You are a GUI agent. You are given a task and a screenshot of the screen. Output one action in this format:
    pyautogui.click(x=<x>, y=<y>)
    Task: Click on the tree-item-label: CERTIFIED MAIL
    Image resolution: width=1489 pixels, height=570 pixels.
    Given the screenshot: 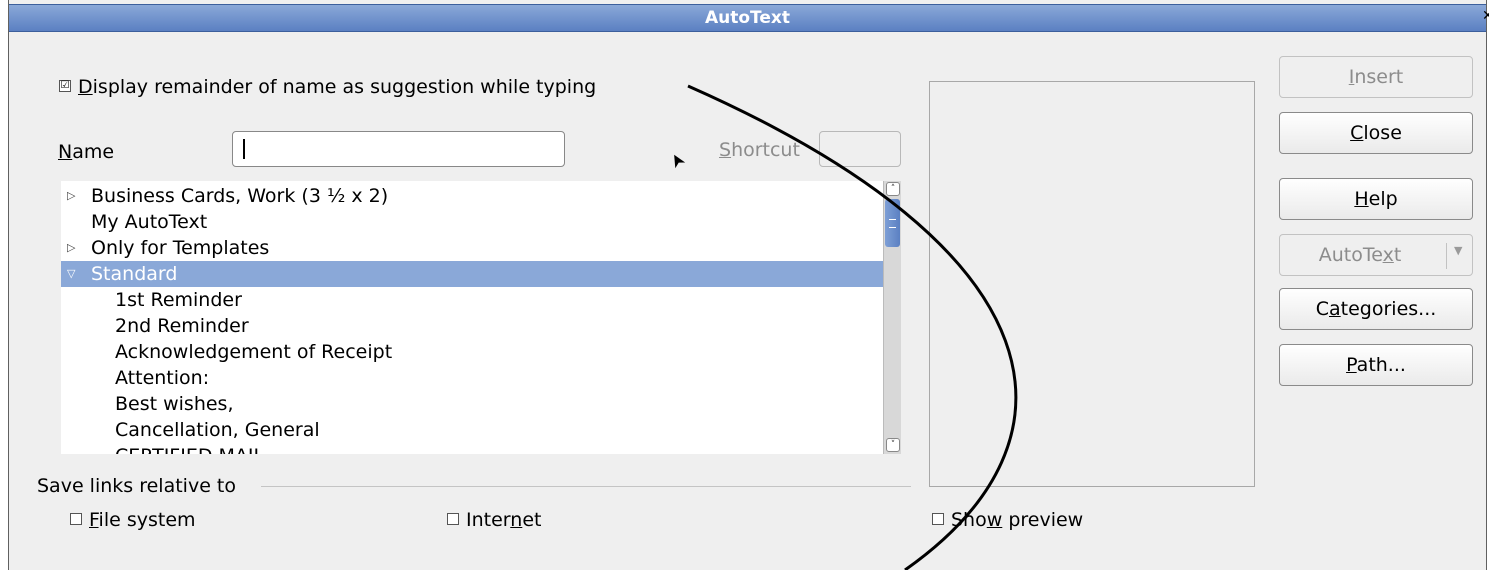 What is the action you would take?
    pyautogui.click(x=189, y=448)
    